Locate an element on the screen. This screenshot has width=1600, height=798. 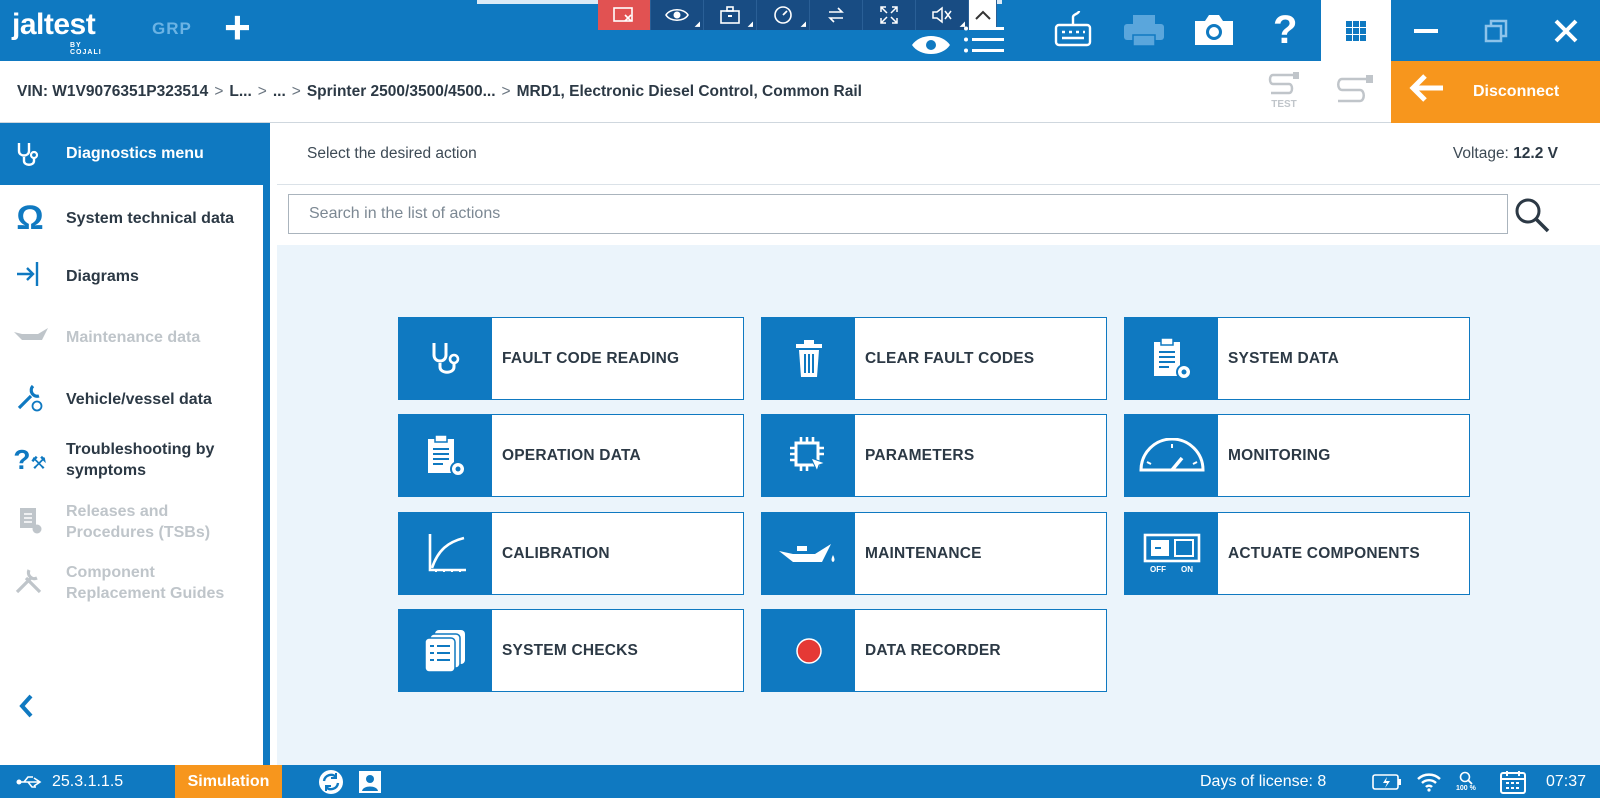
on-label: ON is located at coordinates (1187, 569).